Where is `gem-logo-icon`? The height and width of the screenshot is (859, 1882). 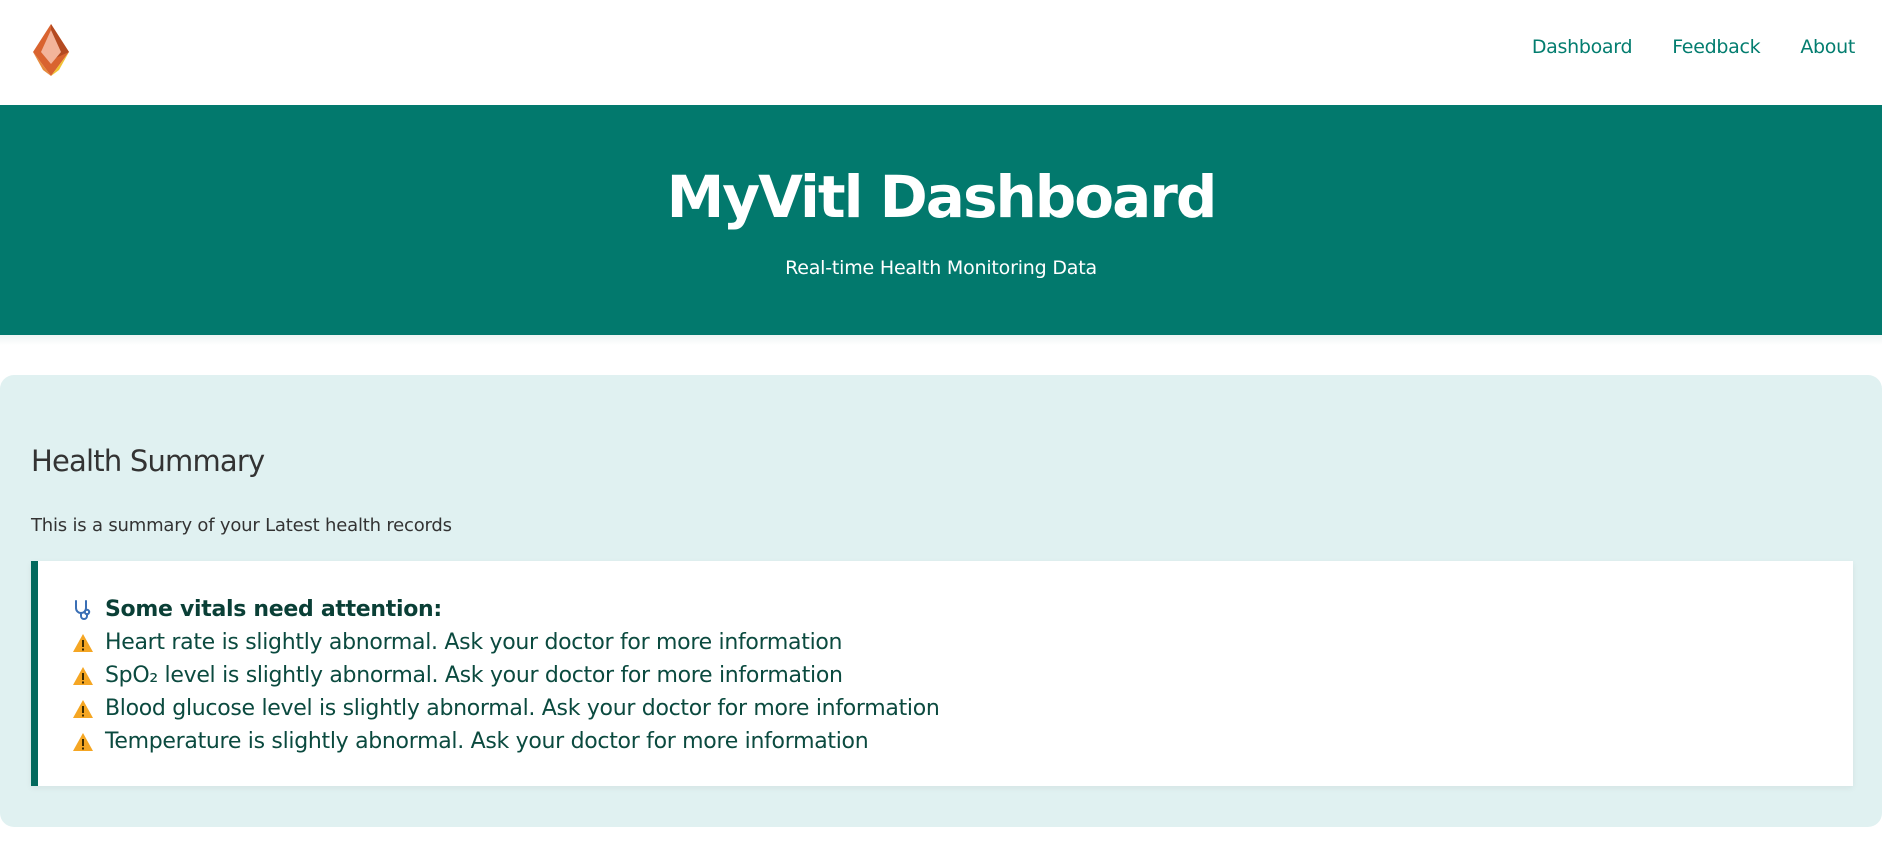 gem-logo-icon is located at coordinates (51, 50).